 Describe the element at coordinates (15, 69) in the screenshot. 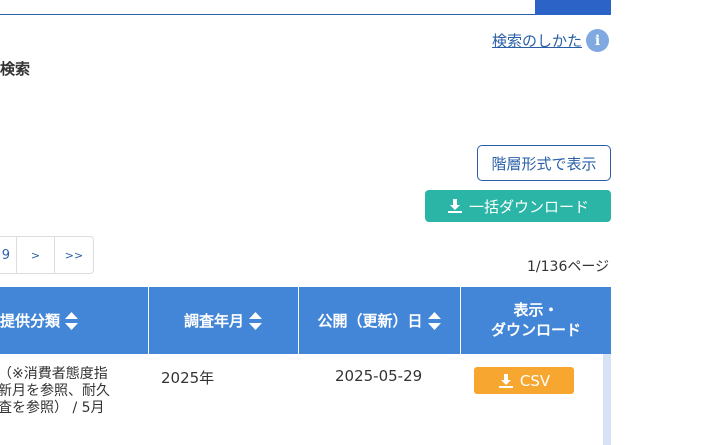

I see `section-title: 検索` at that location.